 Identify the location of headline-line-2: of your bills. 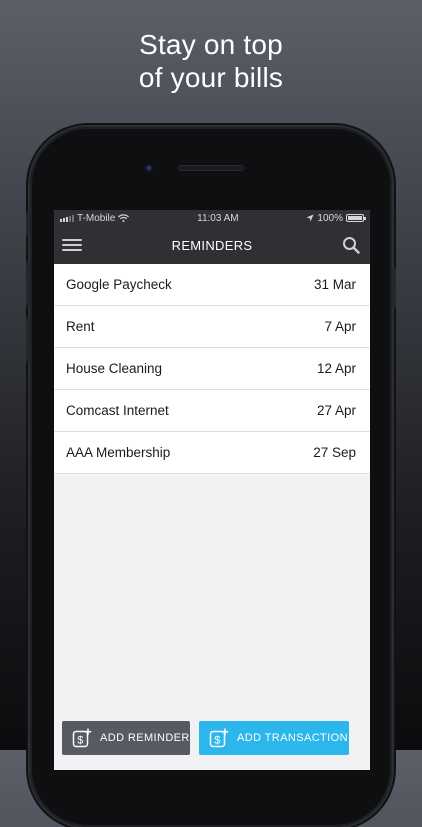
(211, 77).